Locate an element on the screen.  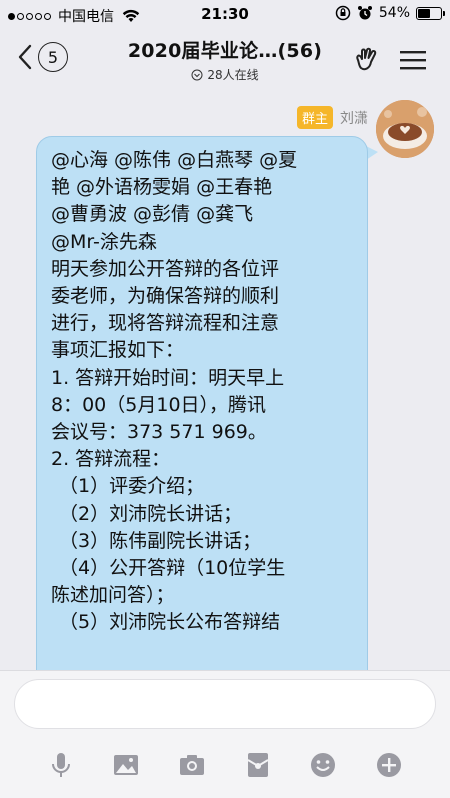
online-status: 28人在线 is located at coordinates (225, 74).